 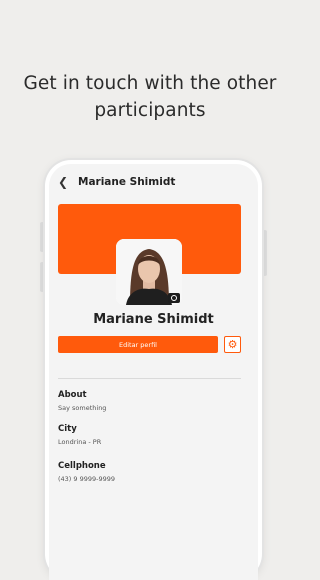 I want to click on divider, so click(x=149, y=378).